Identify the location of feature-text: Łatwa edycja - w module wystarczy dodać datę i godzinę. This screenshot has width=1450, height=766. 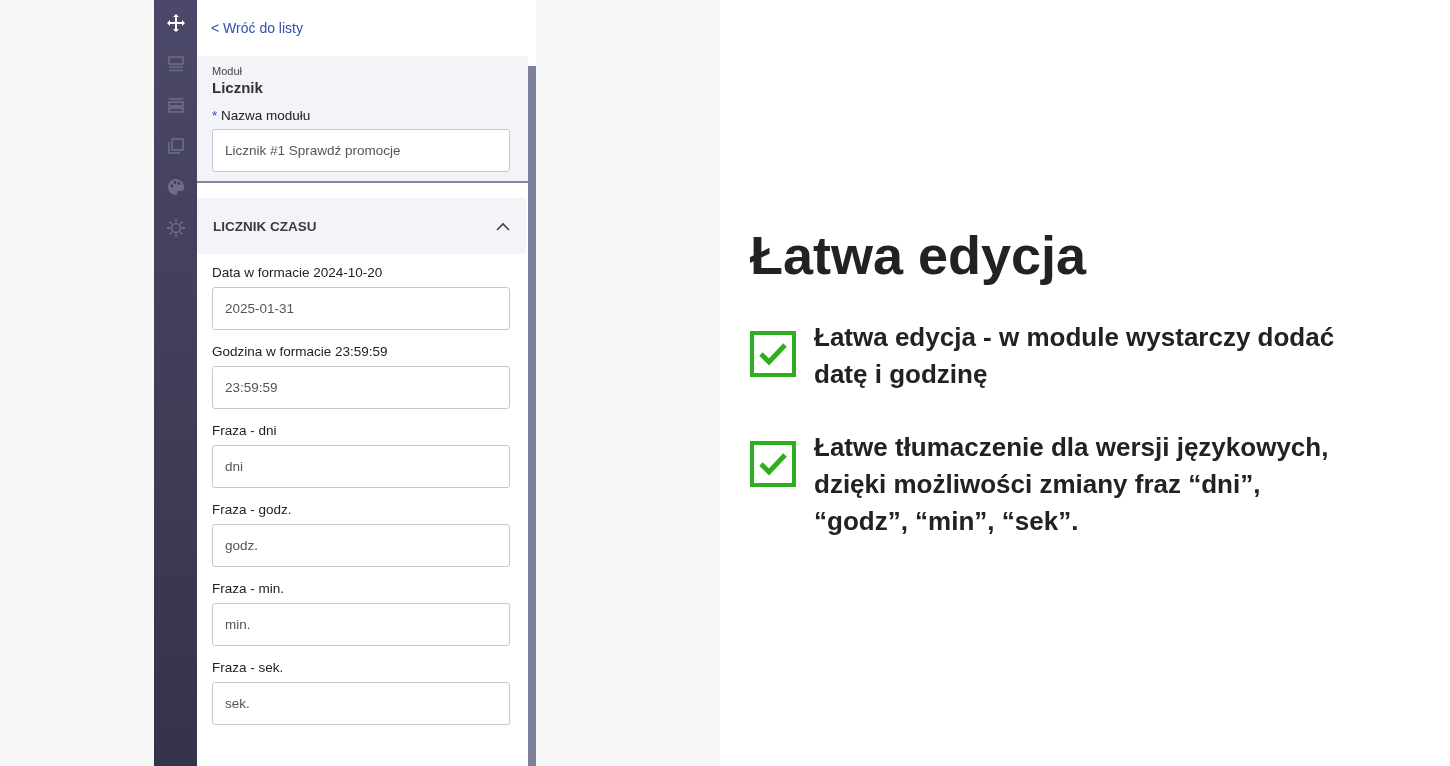
(1074, 356).